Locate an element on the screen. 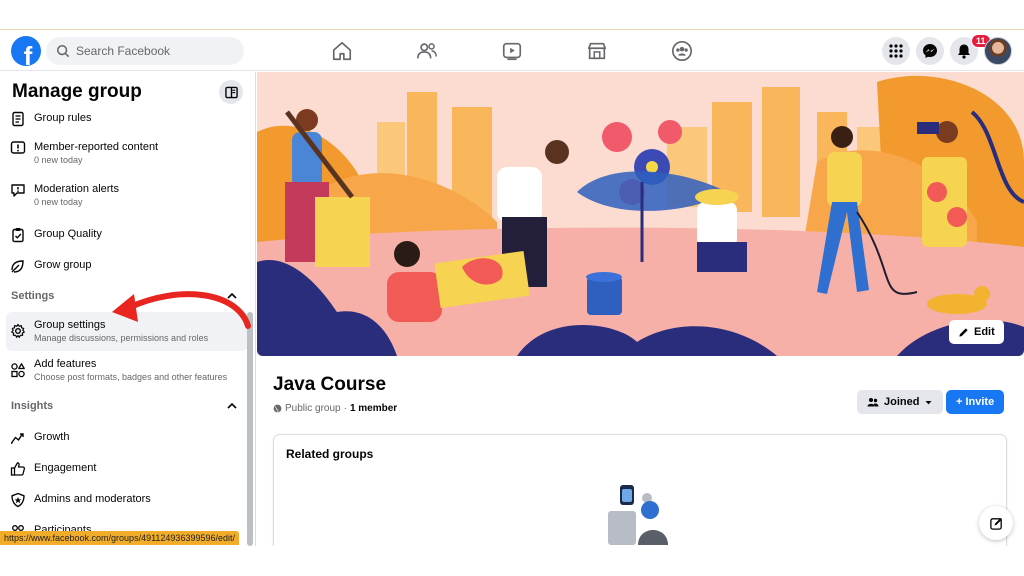 This screenshot has width=1024, height=576. bell-icon is located at coordinates (964, 51).